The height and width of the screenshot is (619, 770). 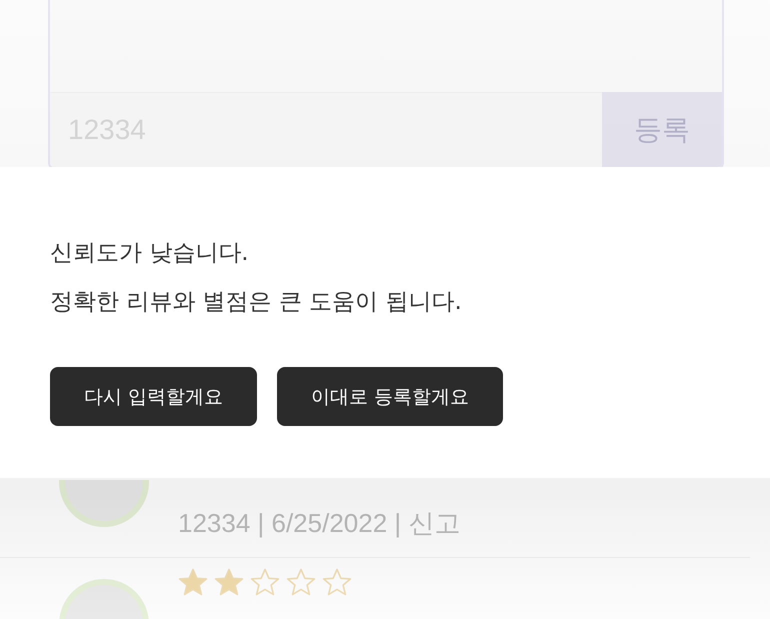 What do you see at coordinates (154, 396) in the screenshot?
I see `dialog-button: 다시 입력할게요` at bounding box center [154, 396].